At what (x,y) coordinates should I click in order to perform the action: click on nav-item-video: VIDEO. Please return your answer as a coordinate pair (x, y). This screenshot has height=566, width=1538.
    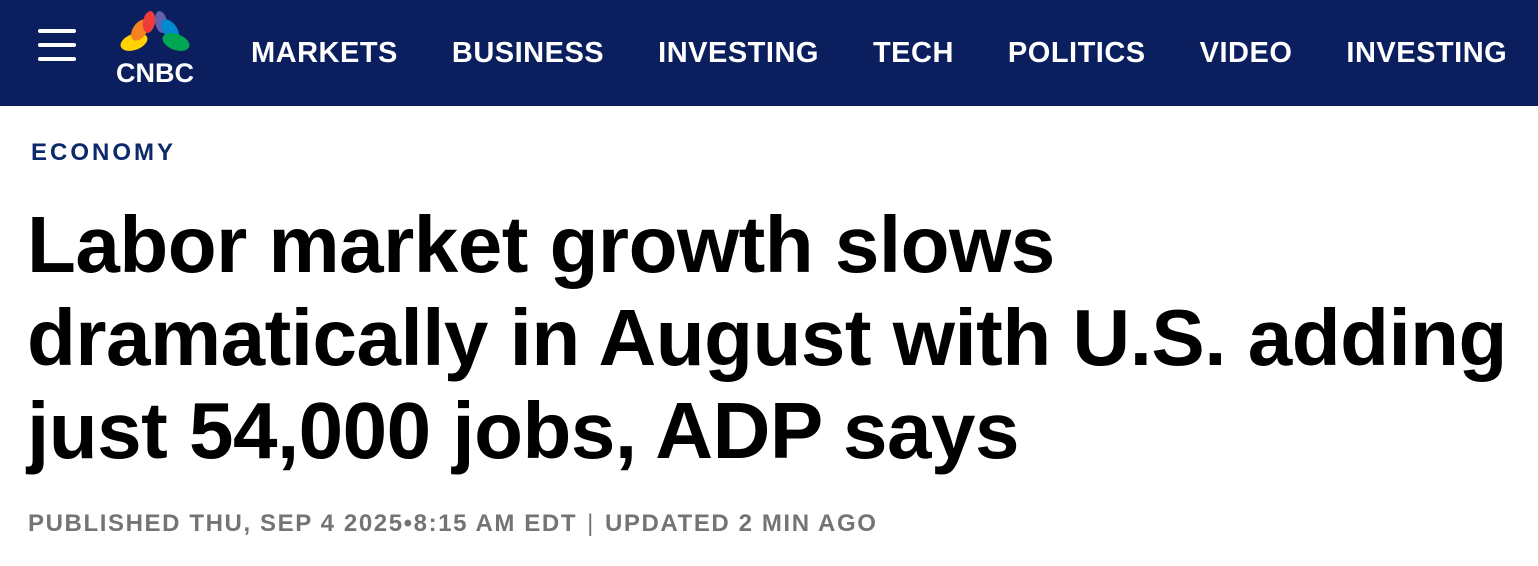
    Looking at the image, I should click on (1246, 53).